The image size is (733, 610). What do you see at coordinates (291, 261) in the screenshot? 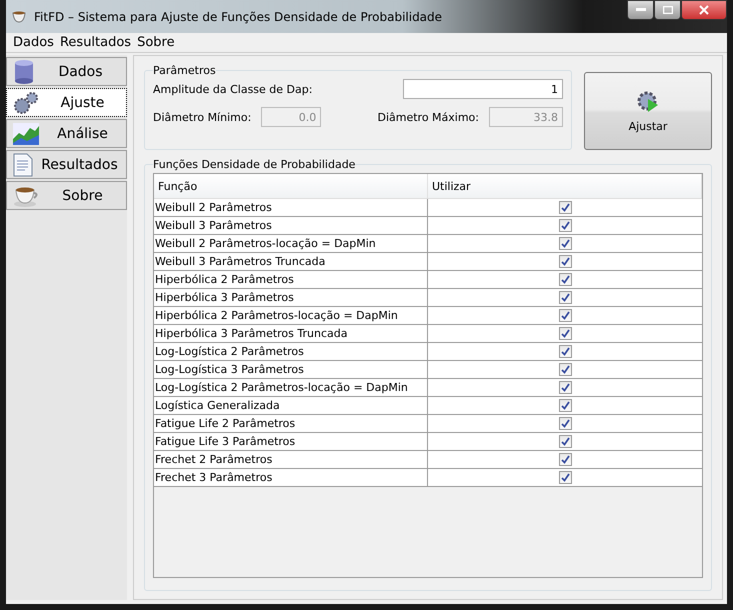
I see `table-cell: Weibull 3 Parâmetros Truncada` at bounding box center [291, 261].